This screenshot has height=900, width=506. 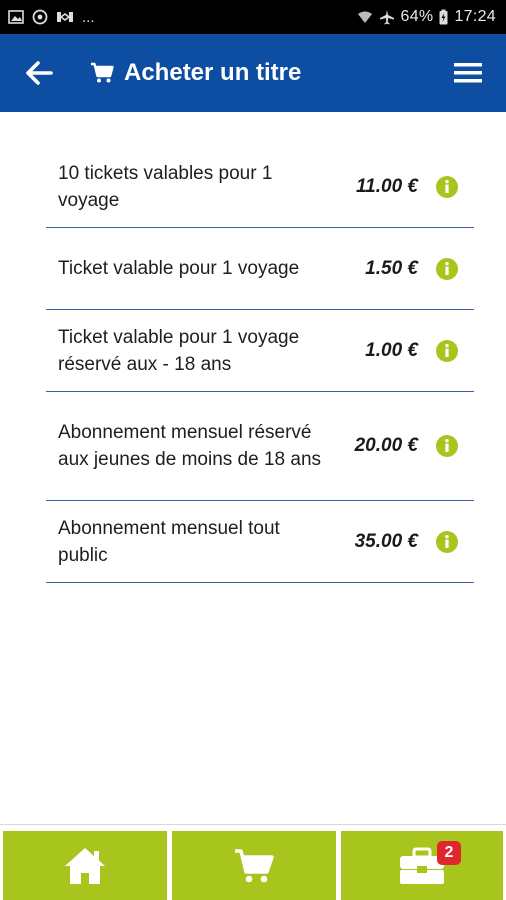 What do you see at coordinates (443, 17) in the screenshot?
I see `battery-charging-icon` at bounding box center [443, 17].